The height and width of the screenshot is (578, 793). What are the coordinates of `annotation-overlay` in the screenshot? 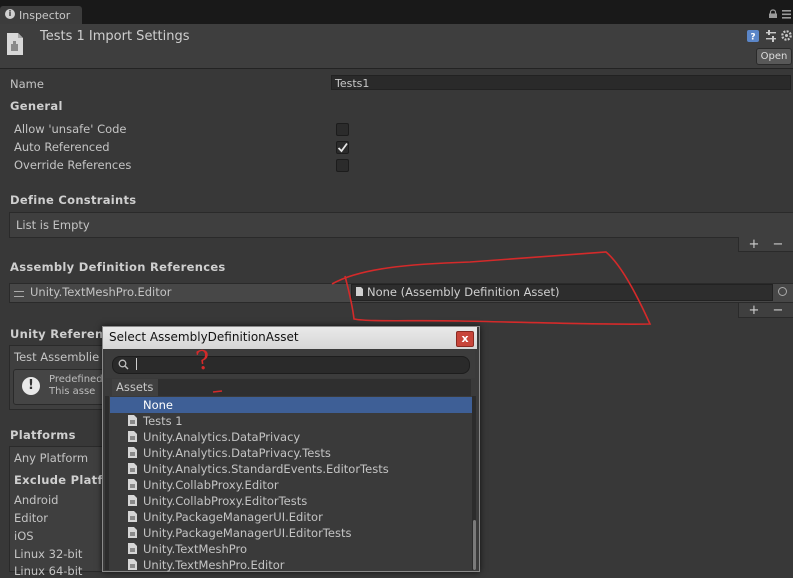 It's located at (432, 322).